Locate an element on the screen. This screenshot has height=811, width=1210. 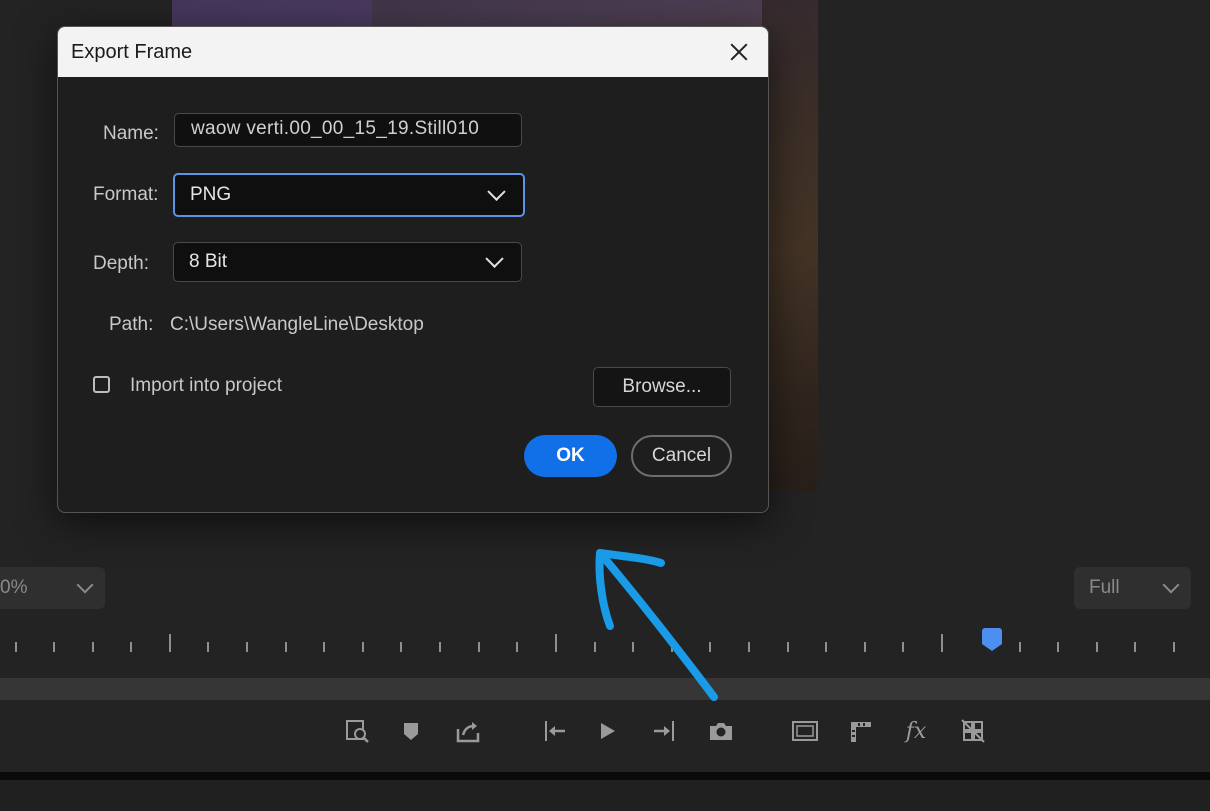
close-icon is located at coordinates (739, 52).